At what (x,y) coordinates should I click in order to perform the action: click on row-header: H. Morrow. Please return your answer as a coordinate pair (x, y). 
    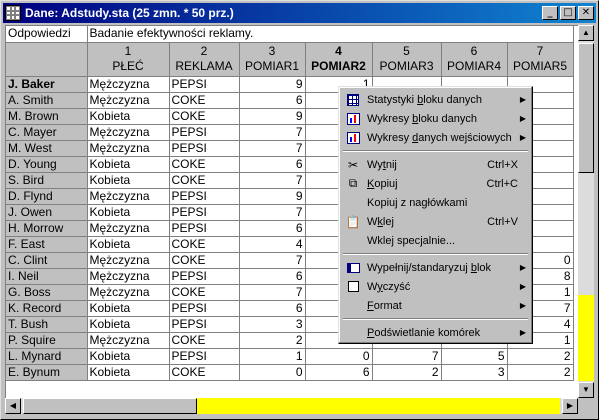
    Looking at the image, I should click on (47, 228).